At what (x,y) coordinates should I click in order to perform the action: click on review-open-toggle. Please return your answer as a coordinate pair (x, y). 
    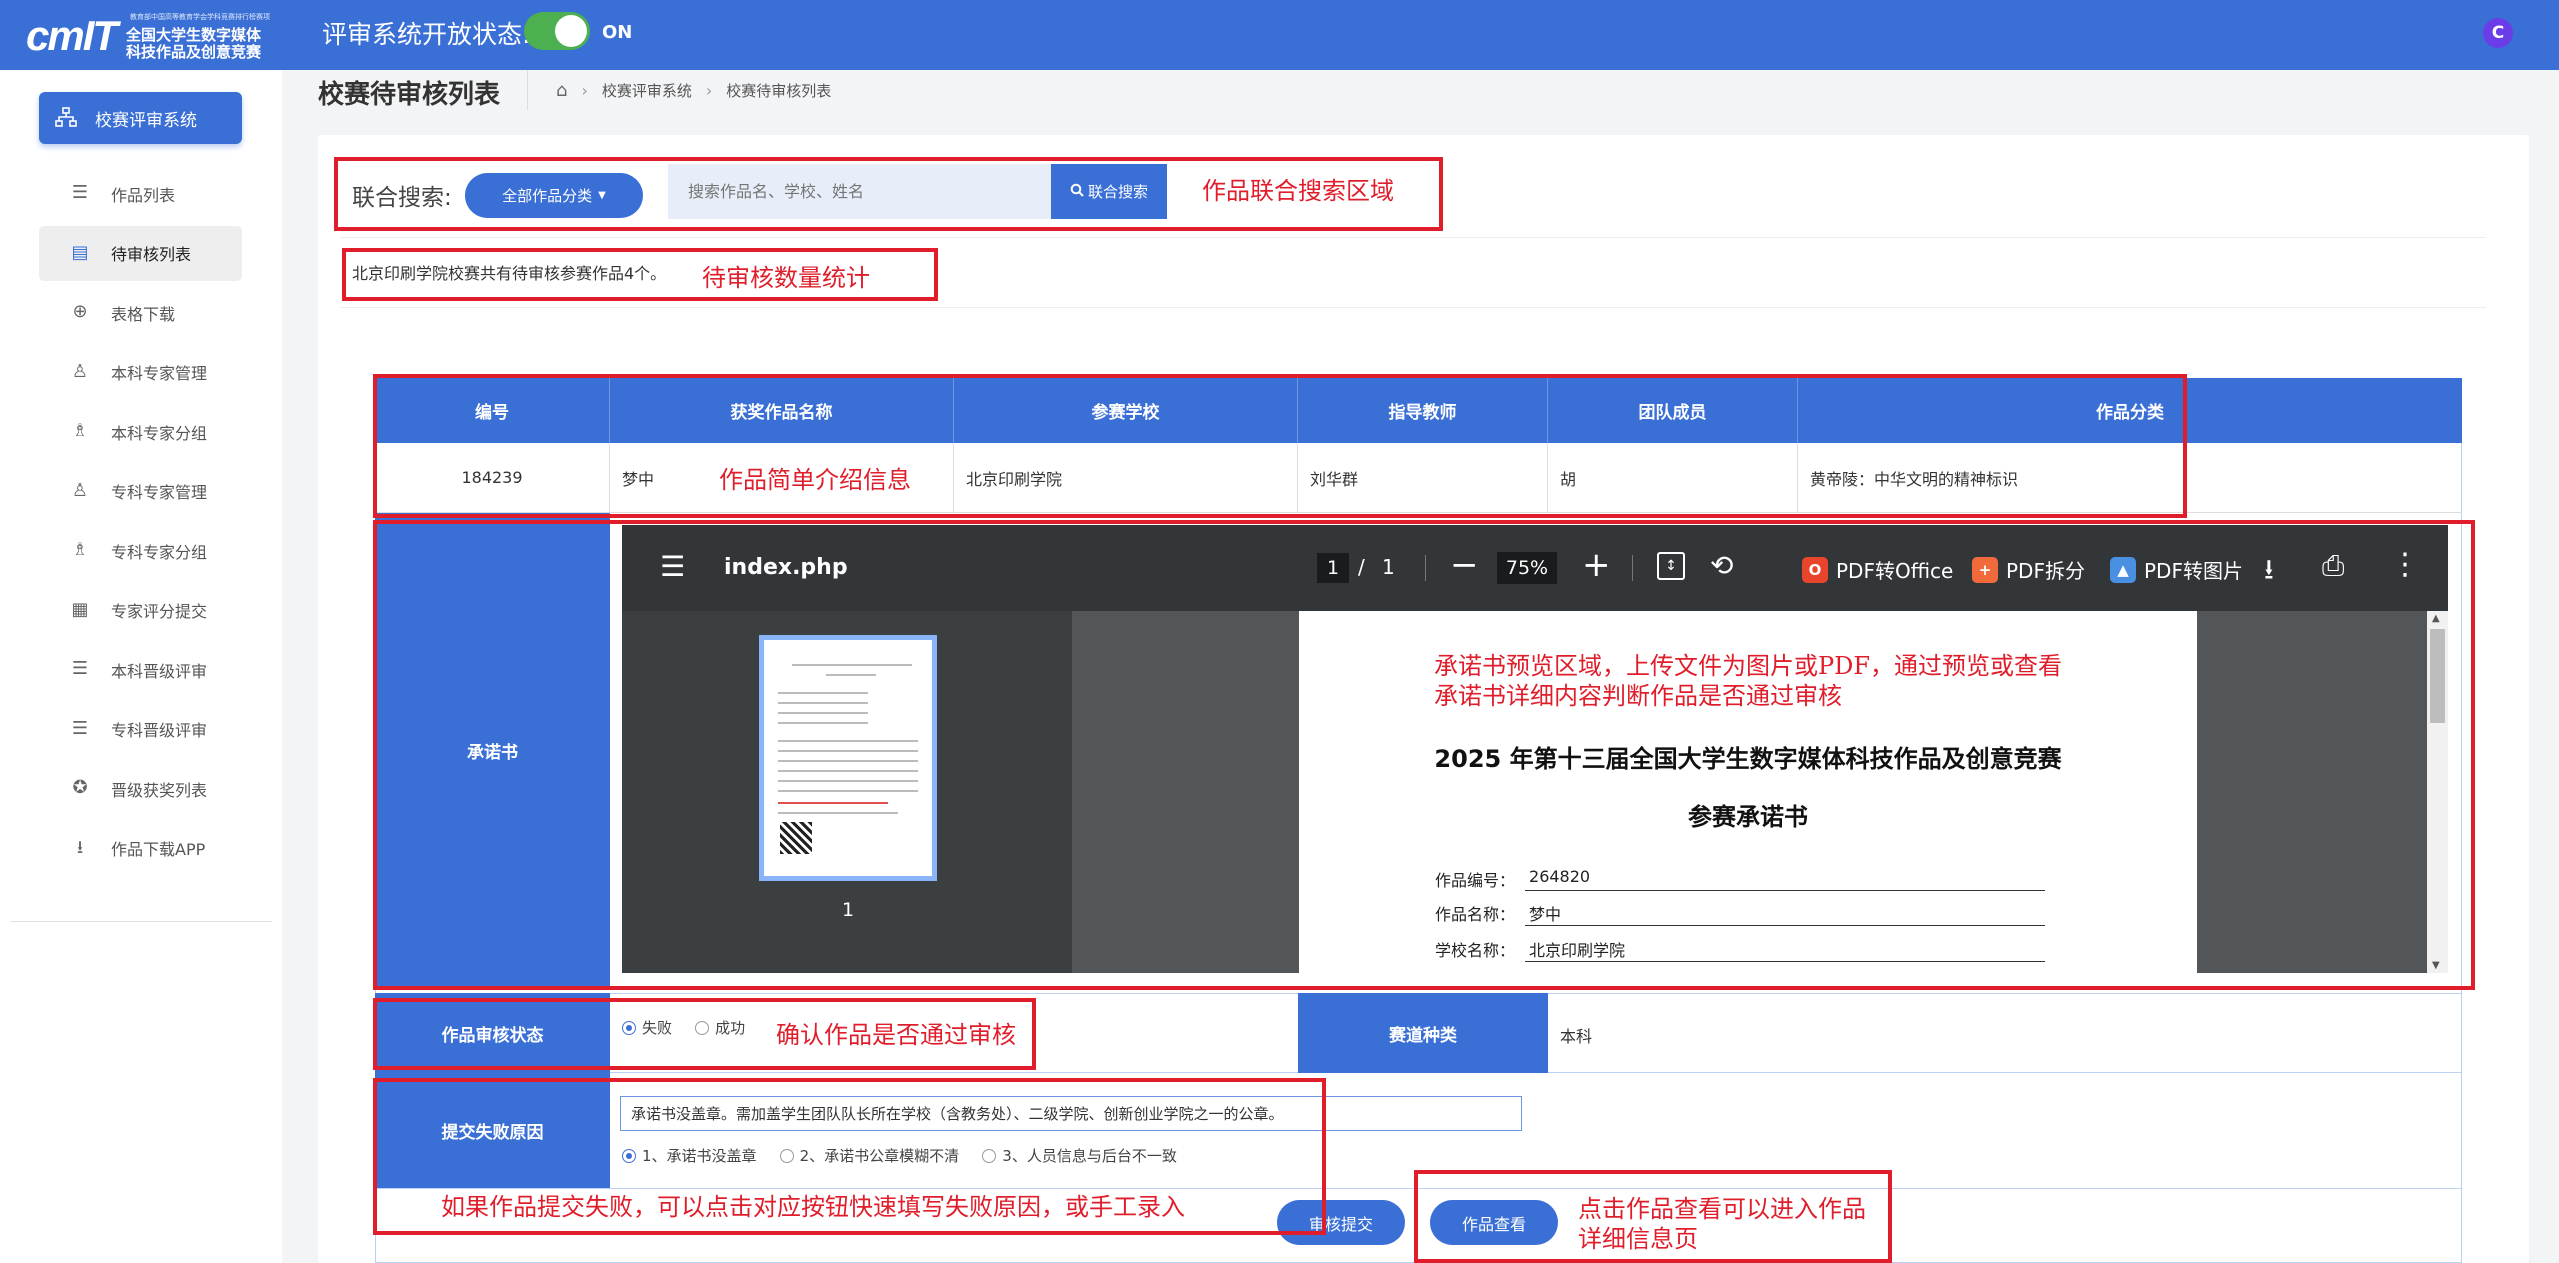
    Looking at the image, I should click on (557, 31).